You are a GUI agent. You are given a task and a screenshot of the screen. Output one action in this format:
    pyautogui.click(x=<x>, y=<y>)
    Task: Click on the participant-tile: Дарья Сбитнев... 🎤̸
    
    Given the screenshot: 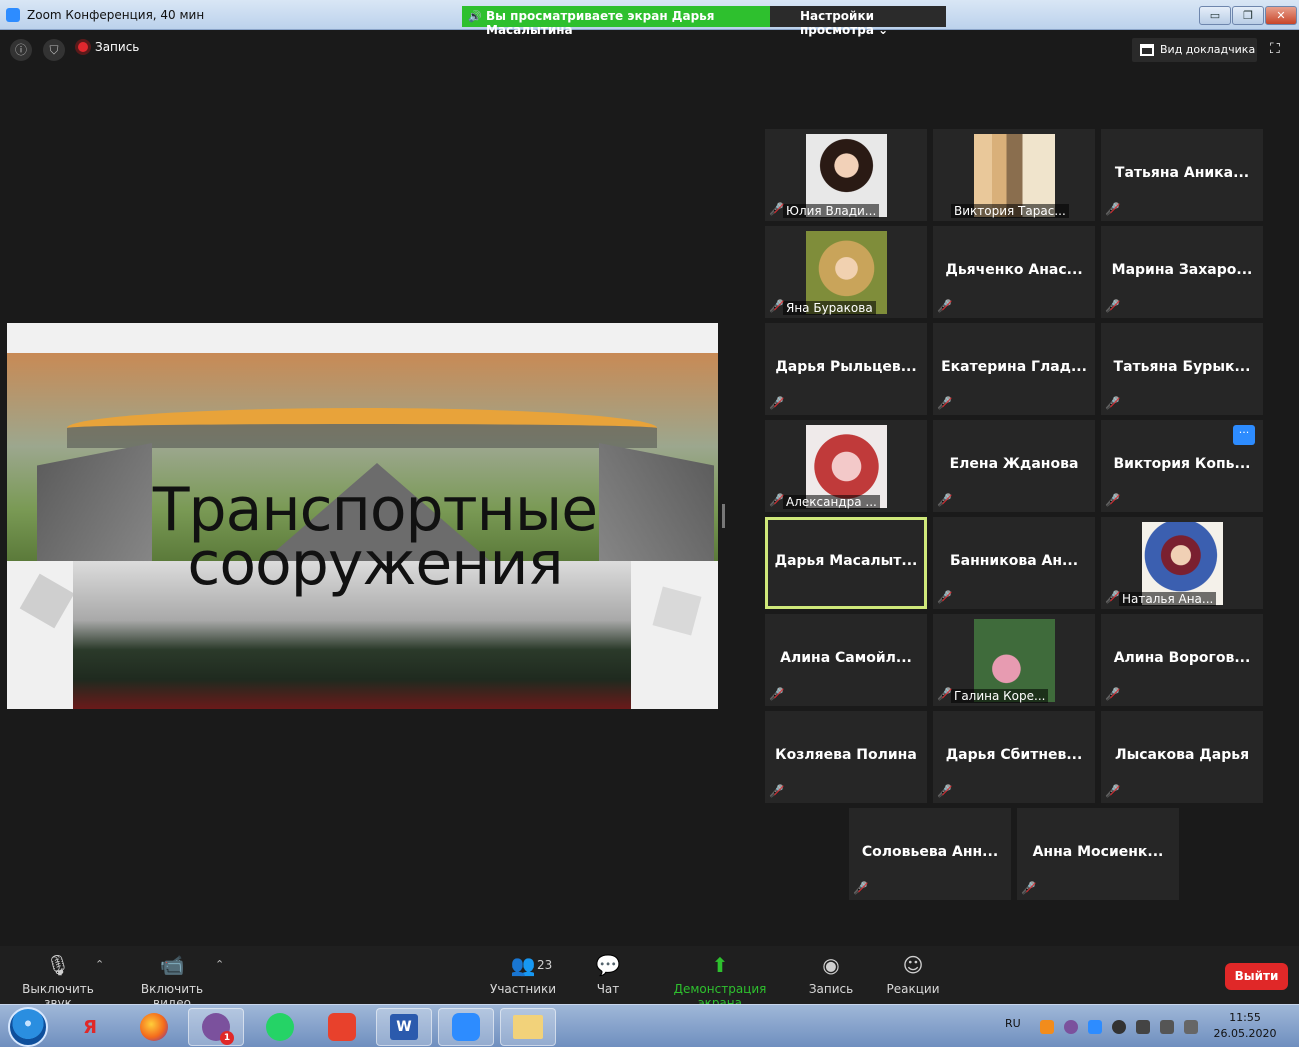 What is the action you would take?
    pyautogui.click(x=1014, y=757)
    